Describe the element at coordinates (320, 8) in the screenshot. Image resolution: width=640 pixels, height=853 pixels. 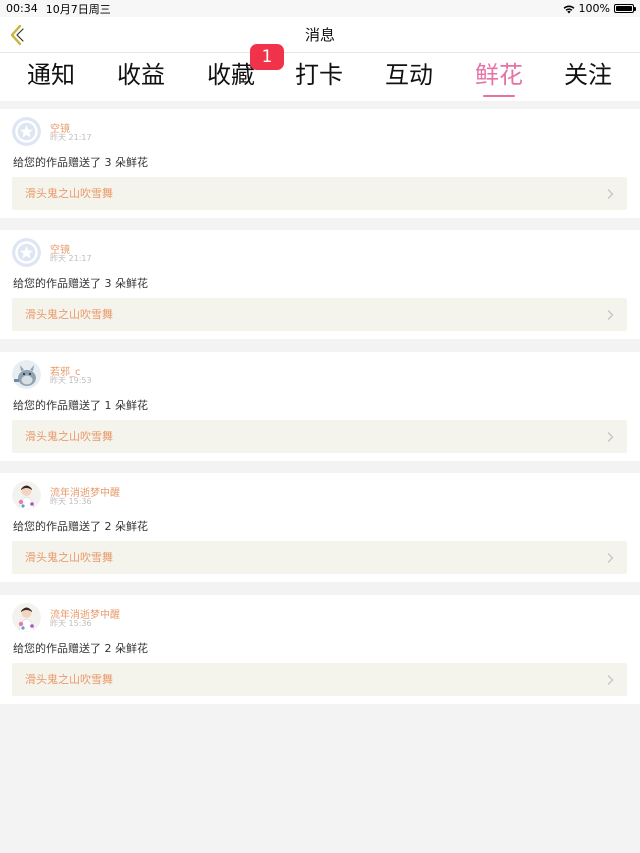
I see `status-bar: 00:34 10月7日周三 100%` at that location.